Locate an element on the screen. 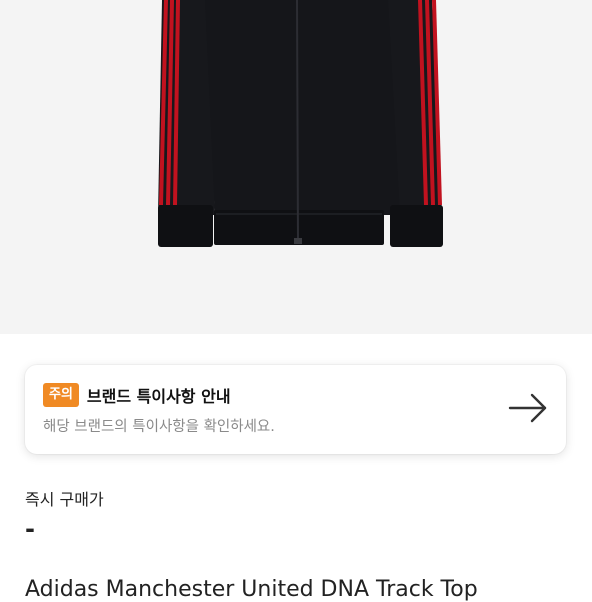 The height and width of the screenshot is (602, 592). notice-badge: 주의 is located at coordinates (61, 395).